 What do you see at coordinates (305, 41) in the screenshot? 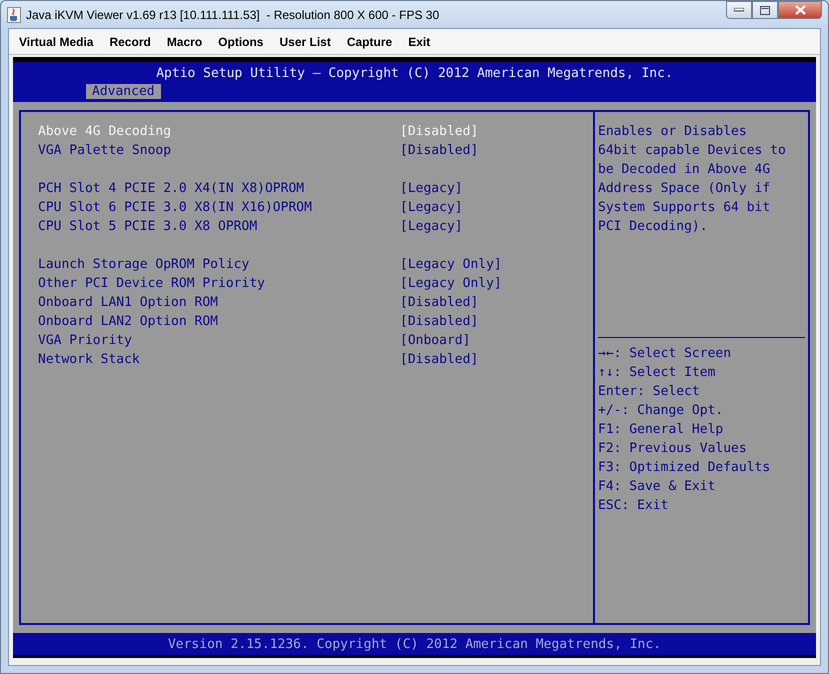
I see `menu-item: User List` at bounding box center [305, 41].